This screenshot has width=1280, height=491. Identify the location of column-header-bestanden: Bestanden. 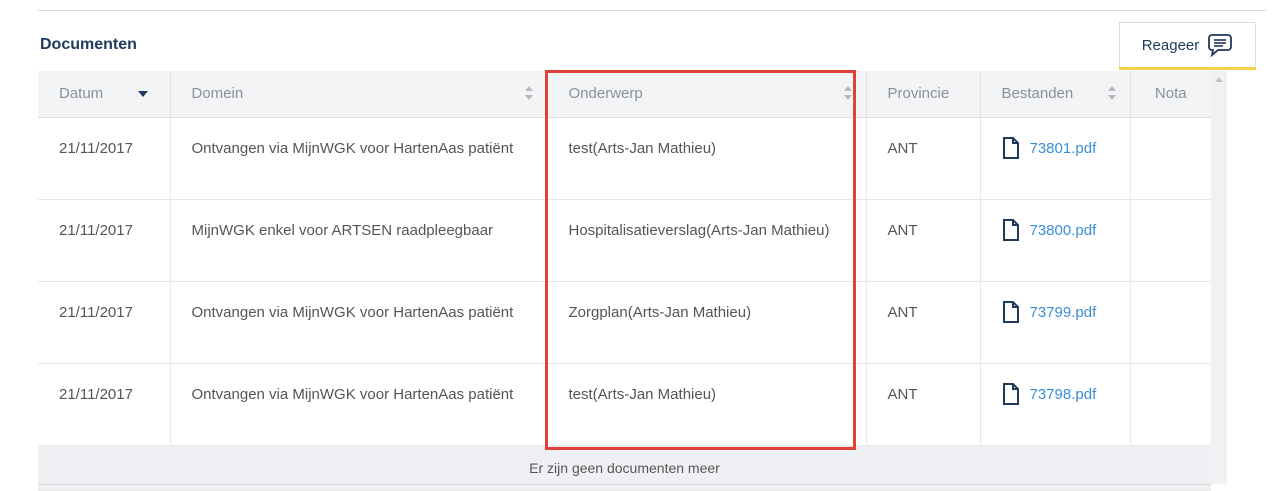
(1055, 94).